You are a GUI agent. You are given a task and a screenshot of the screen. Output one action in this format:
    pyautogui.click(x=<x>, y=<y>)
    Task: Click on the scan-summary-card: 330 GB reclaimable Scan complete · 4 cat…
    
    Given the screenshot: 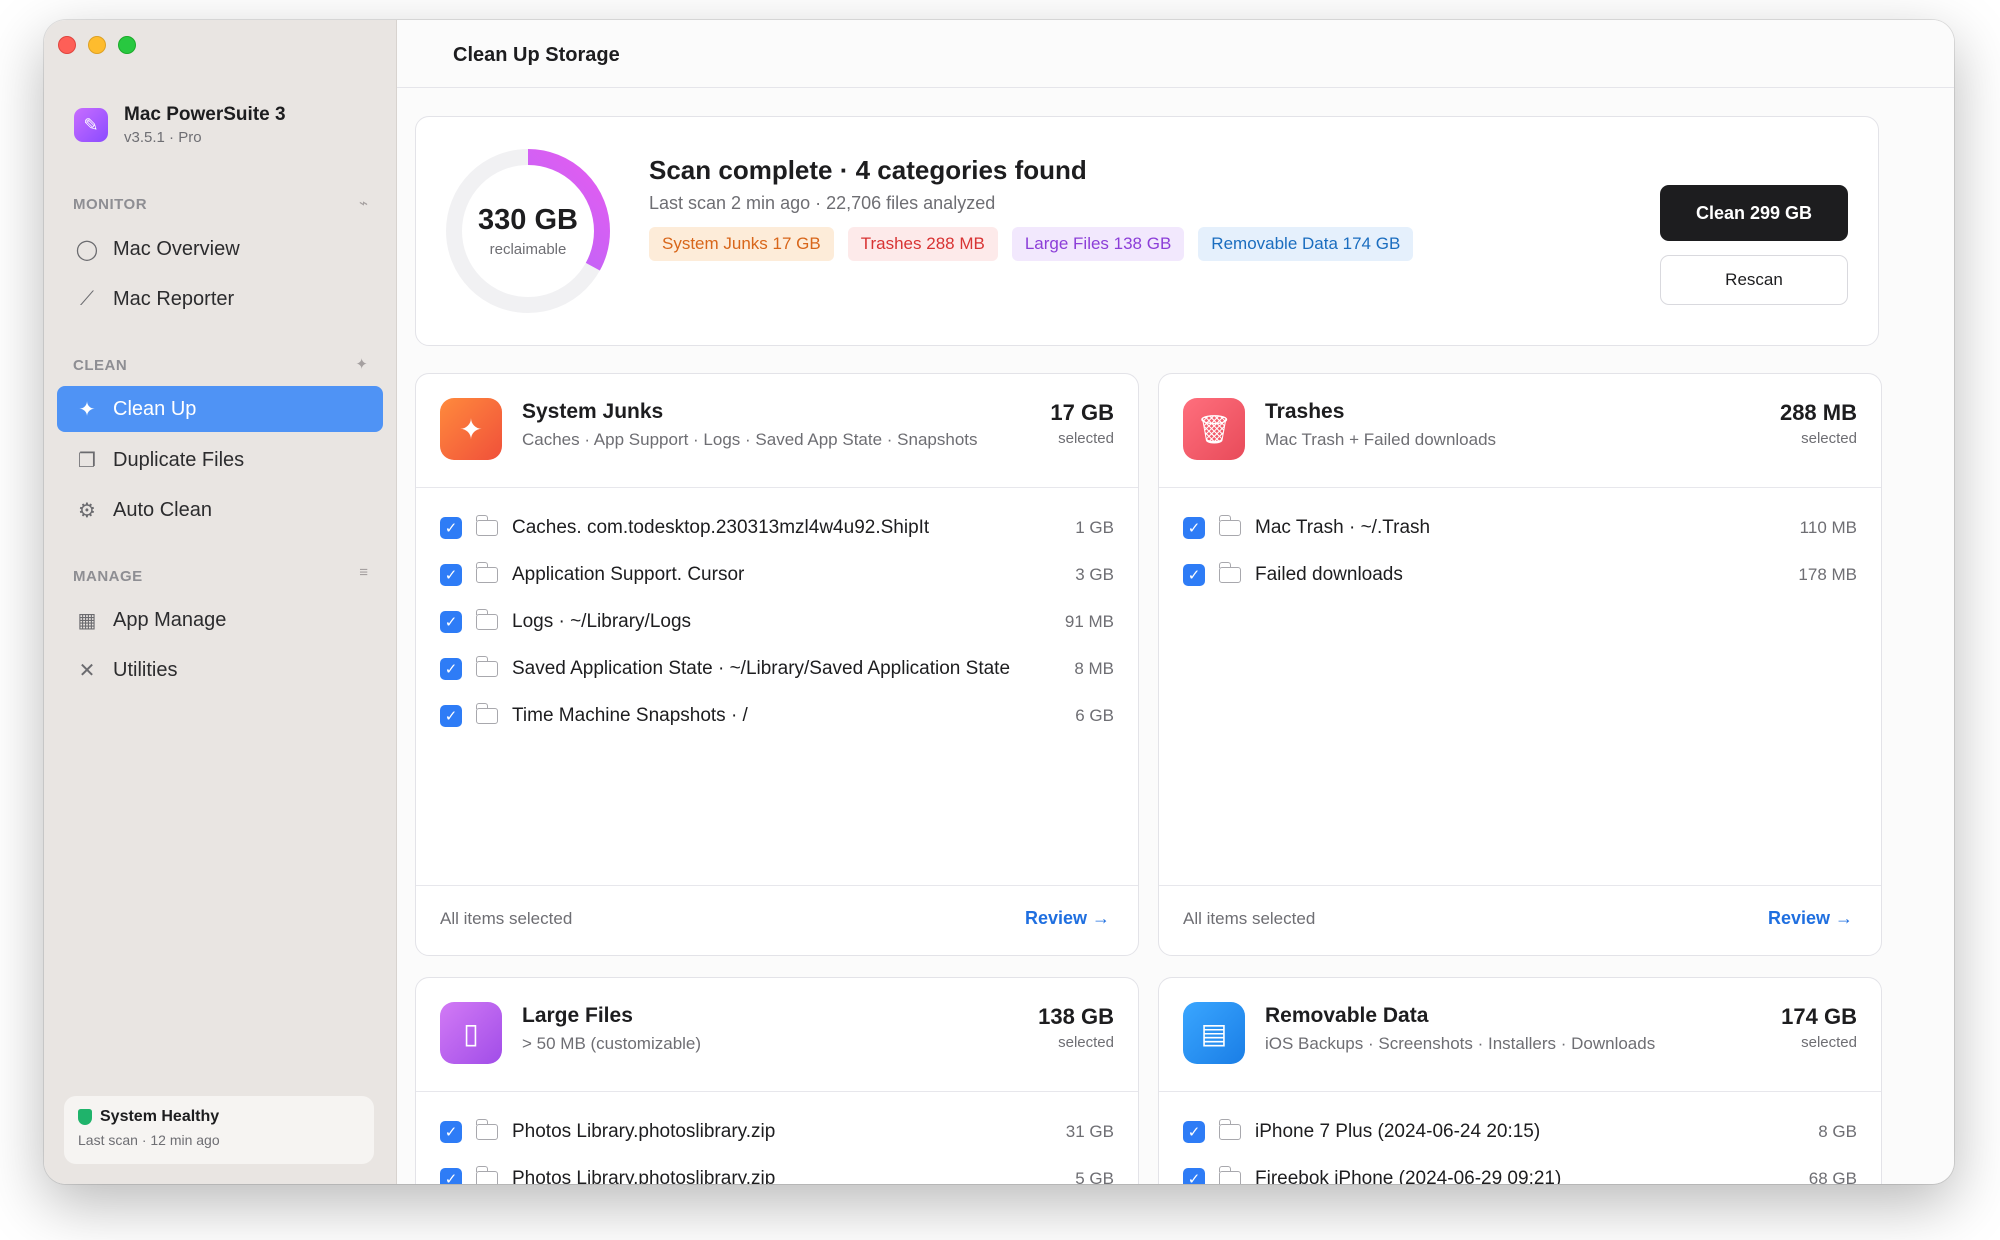 What is the action you would take?
    pyautogui.click(x=1147, y=231)
    